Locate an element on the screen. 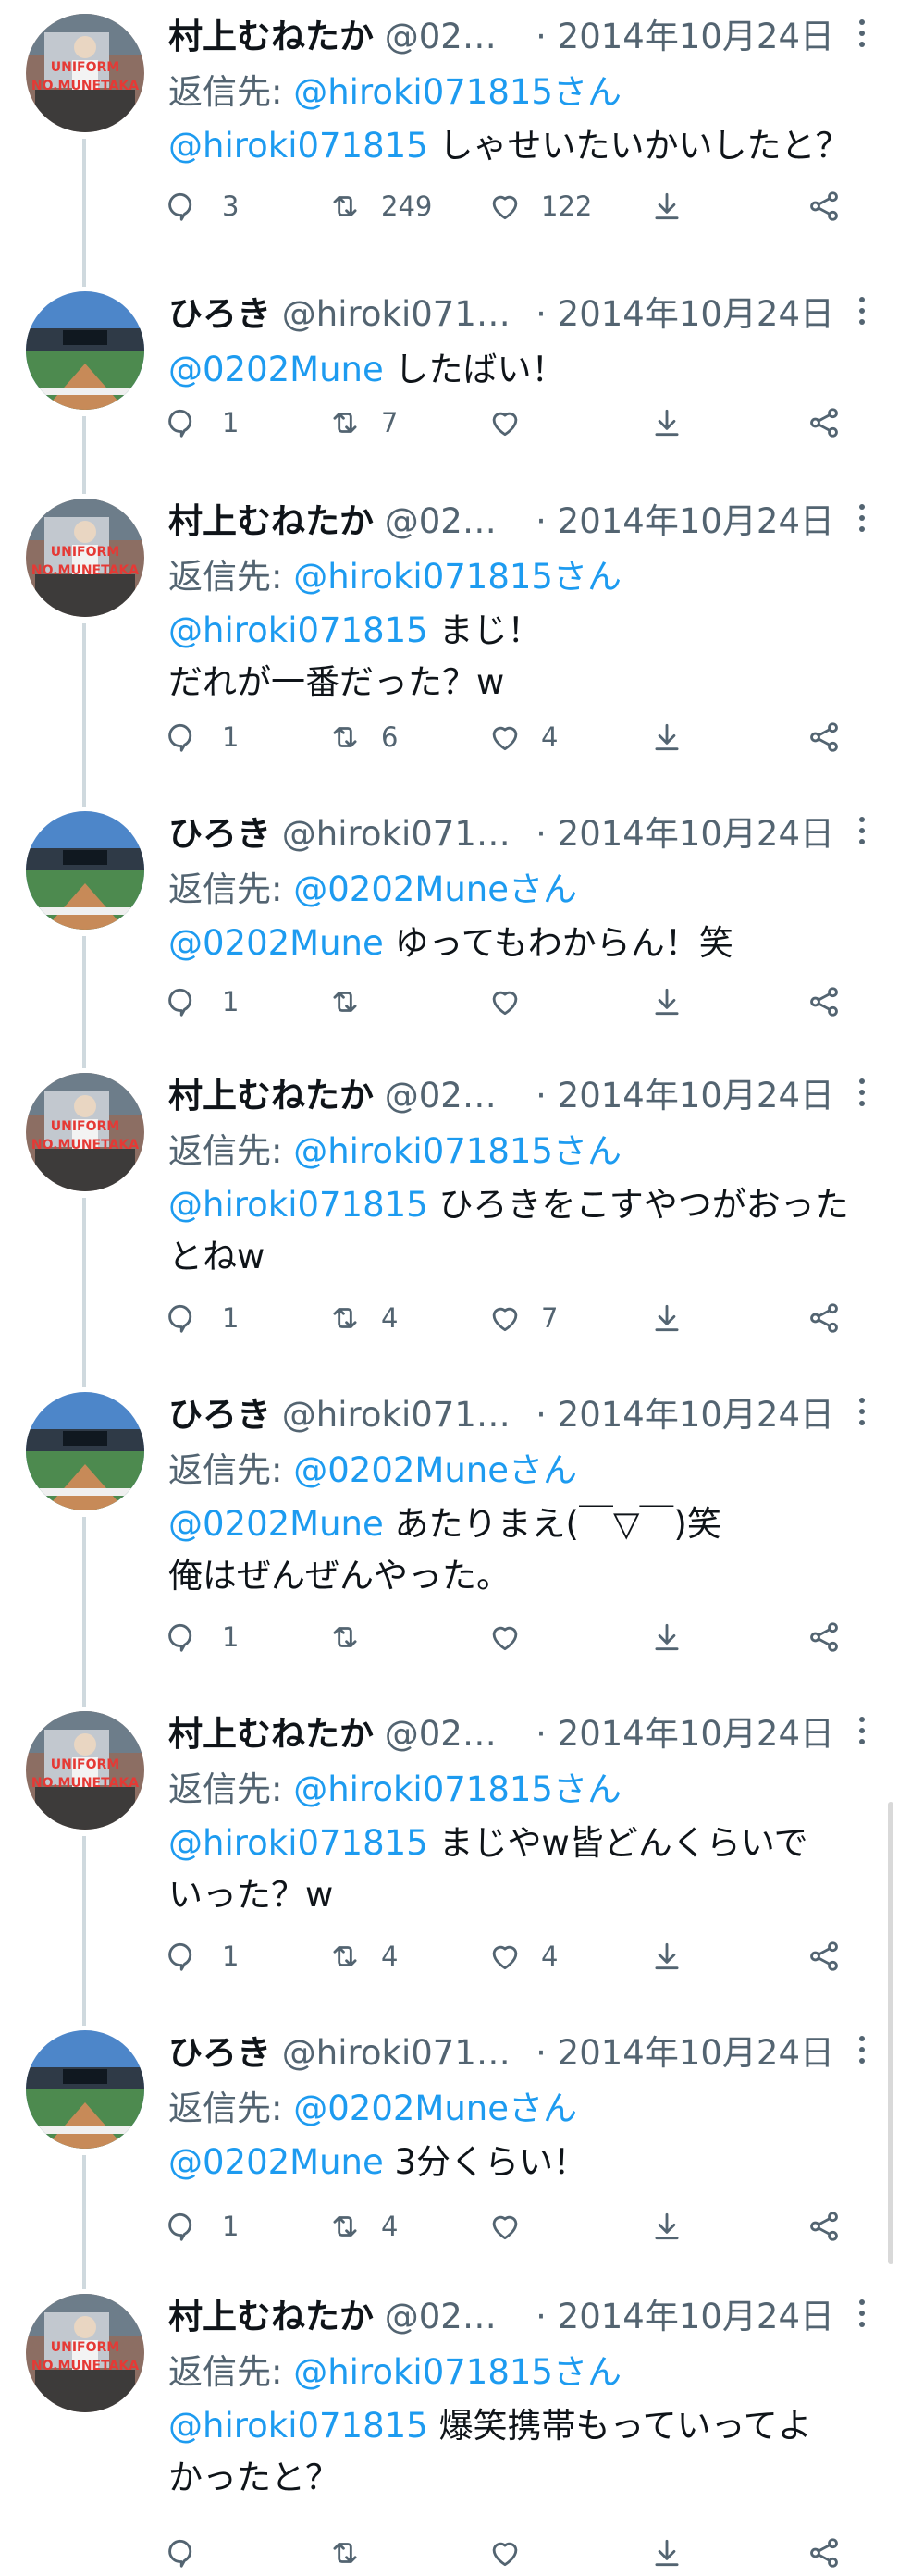  retweet-button: 7 is located at coordinates (362, 423).